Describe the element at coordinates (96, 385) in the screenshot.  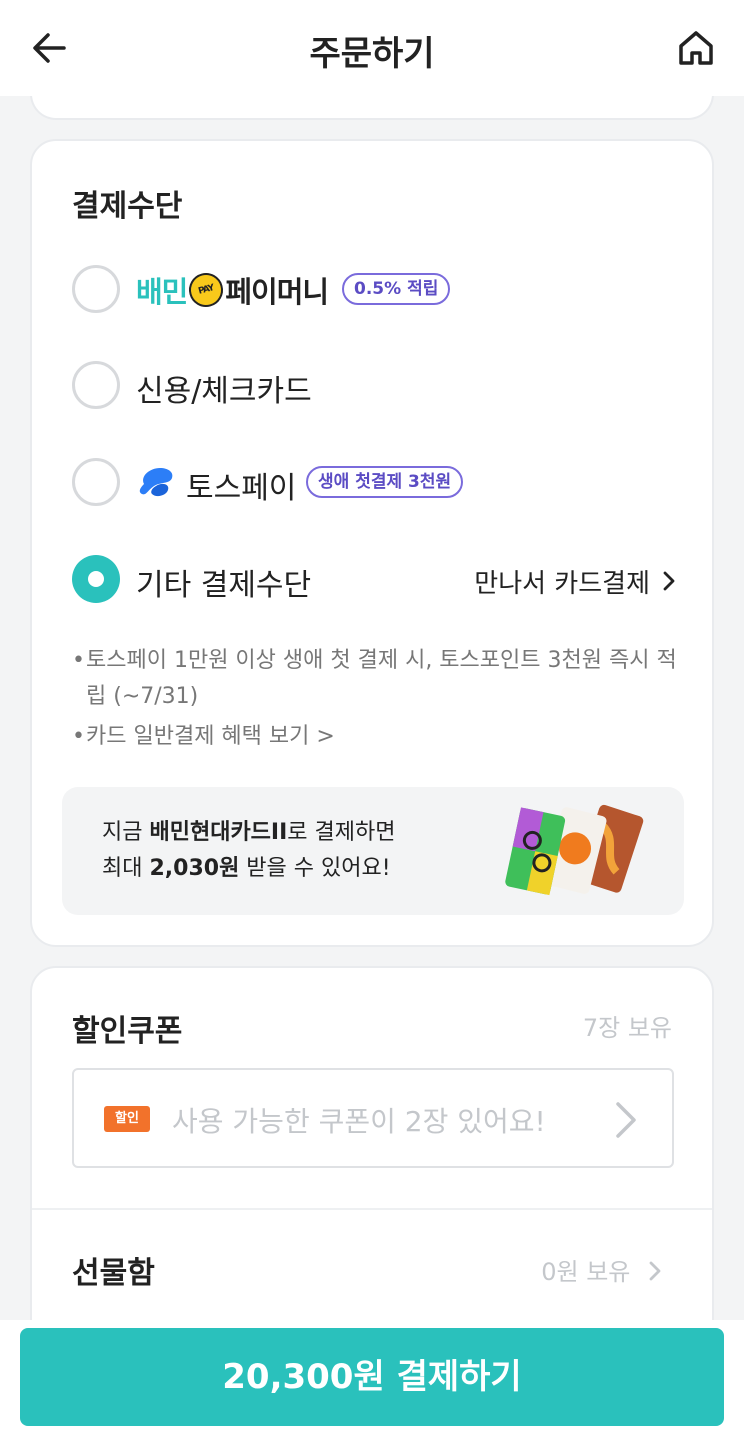
I see `radio-card` at that location.